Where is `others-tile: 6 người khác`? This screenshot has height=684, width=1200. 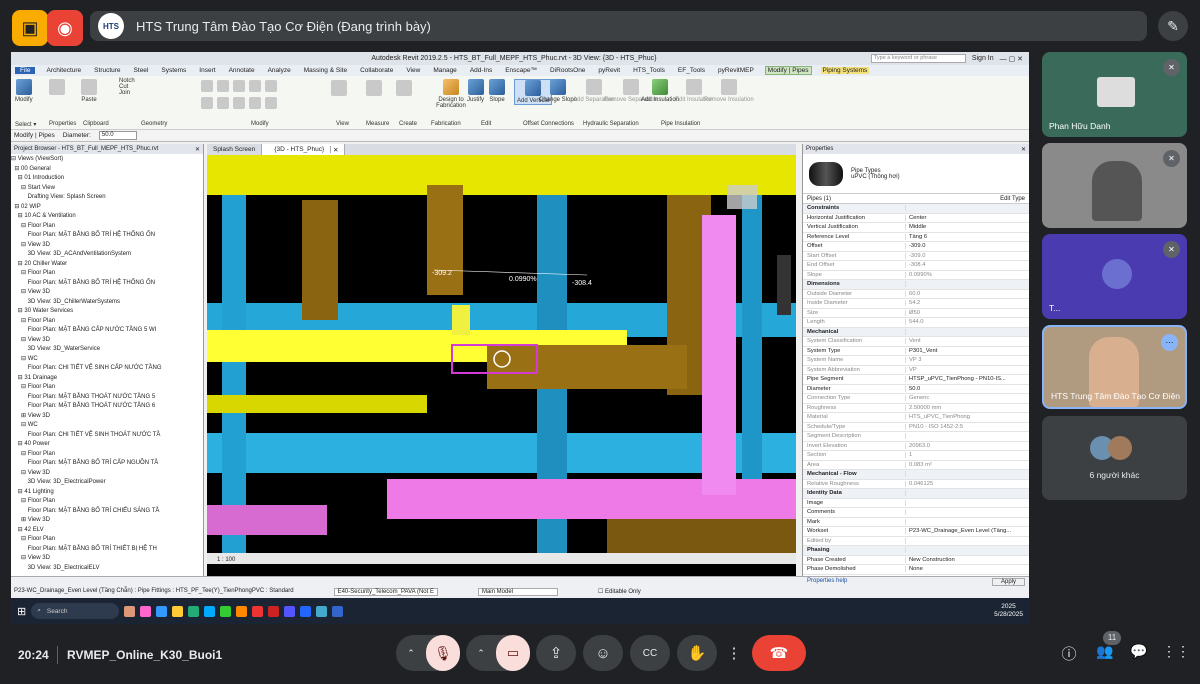 others-tile: 6 người khác is located at coordinates (1114, 458).